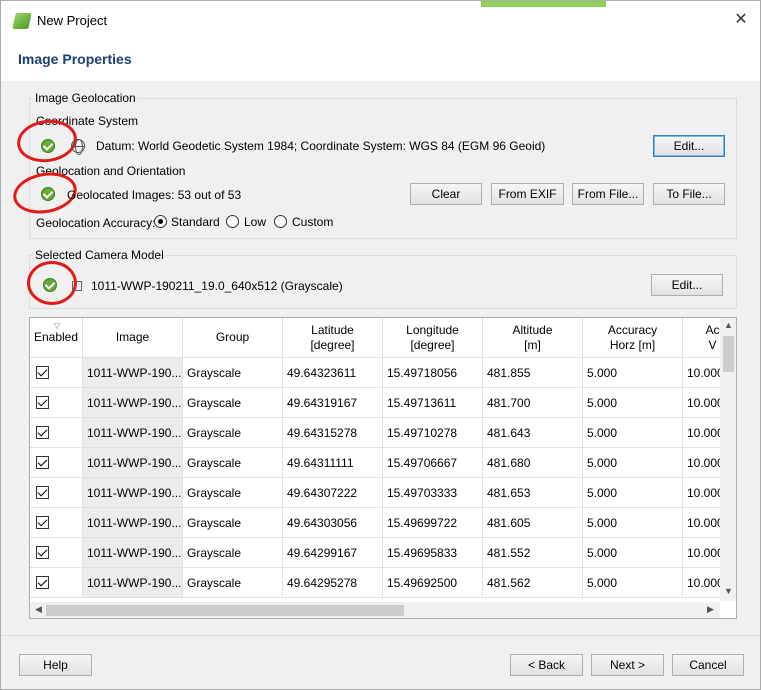  What do you see at coordinates (333, 373) in the screenshot?
I see `cell-lat: 49.64323611` at bounding box center [333, 373].